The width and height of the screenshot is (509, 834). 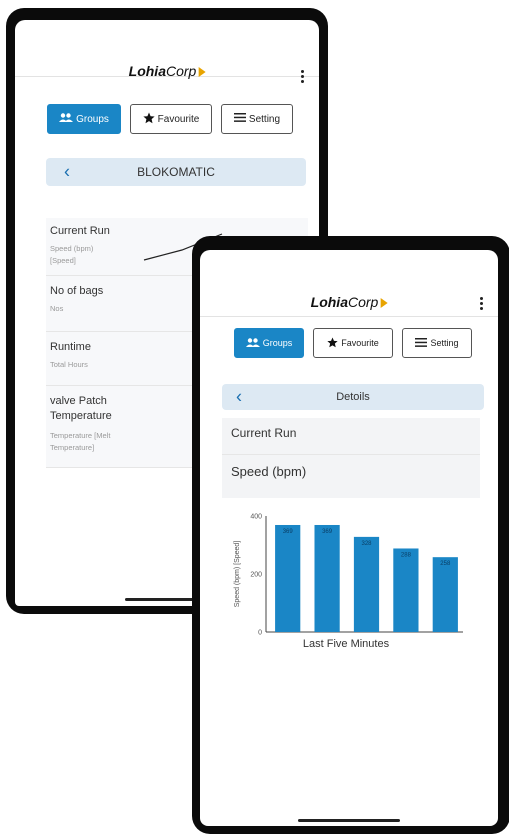 I want to click on page-title: BLOKOMATIC, so click(x=176, y=172).